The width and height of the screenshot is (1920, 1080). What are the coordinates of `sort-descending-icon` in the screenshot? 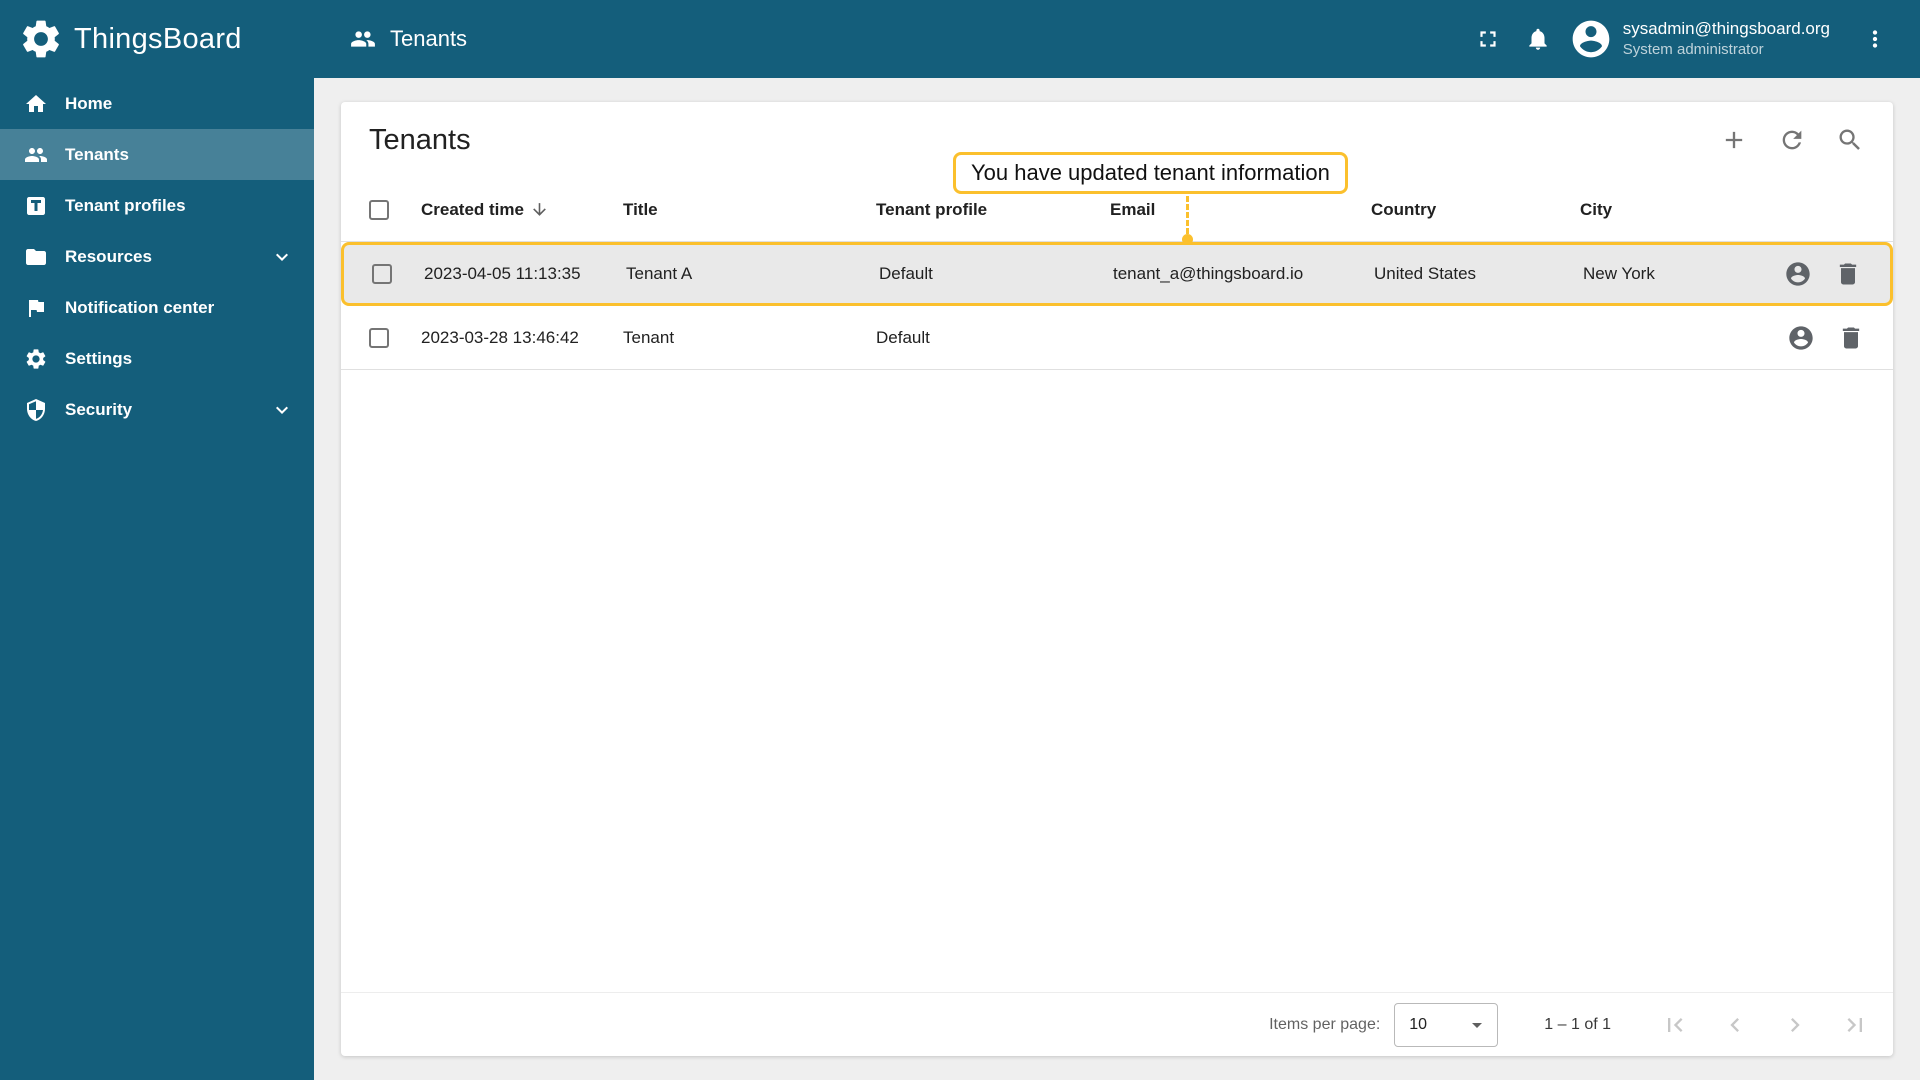 It's located at (536, 209).